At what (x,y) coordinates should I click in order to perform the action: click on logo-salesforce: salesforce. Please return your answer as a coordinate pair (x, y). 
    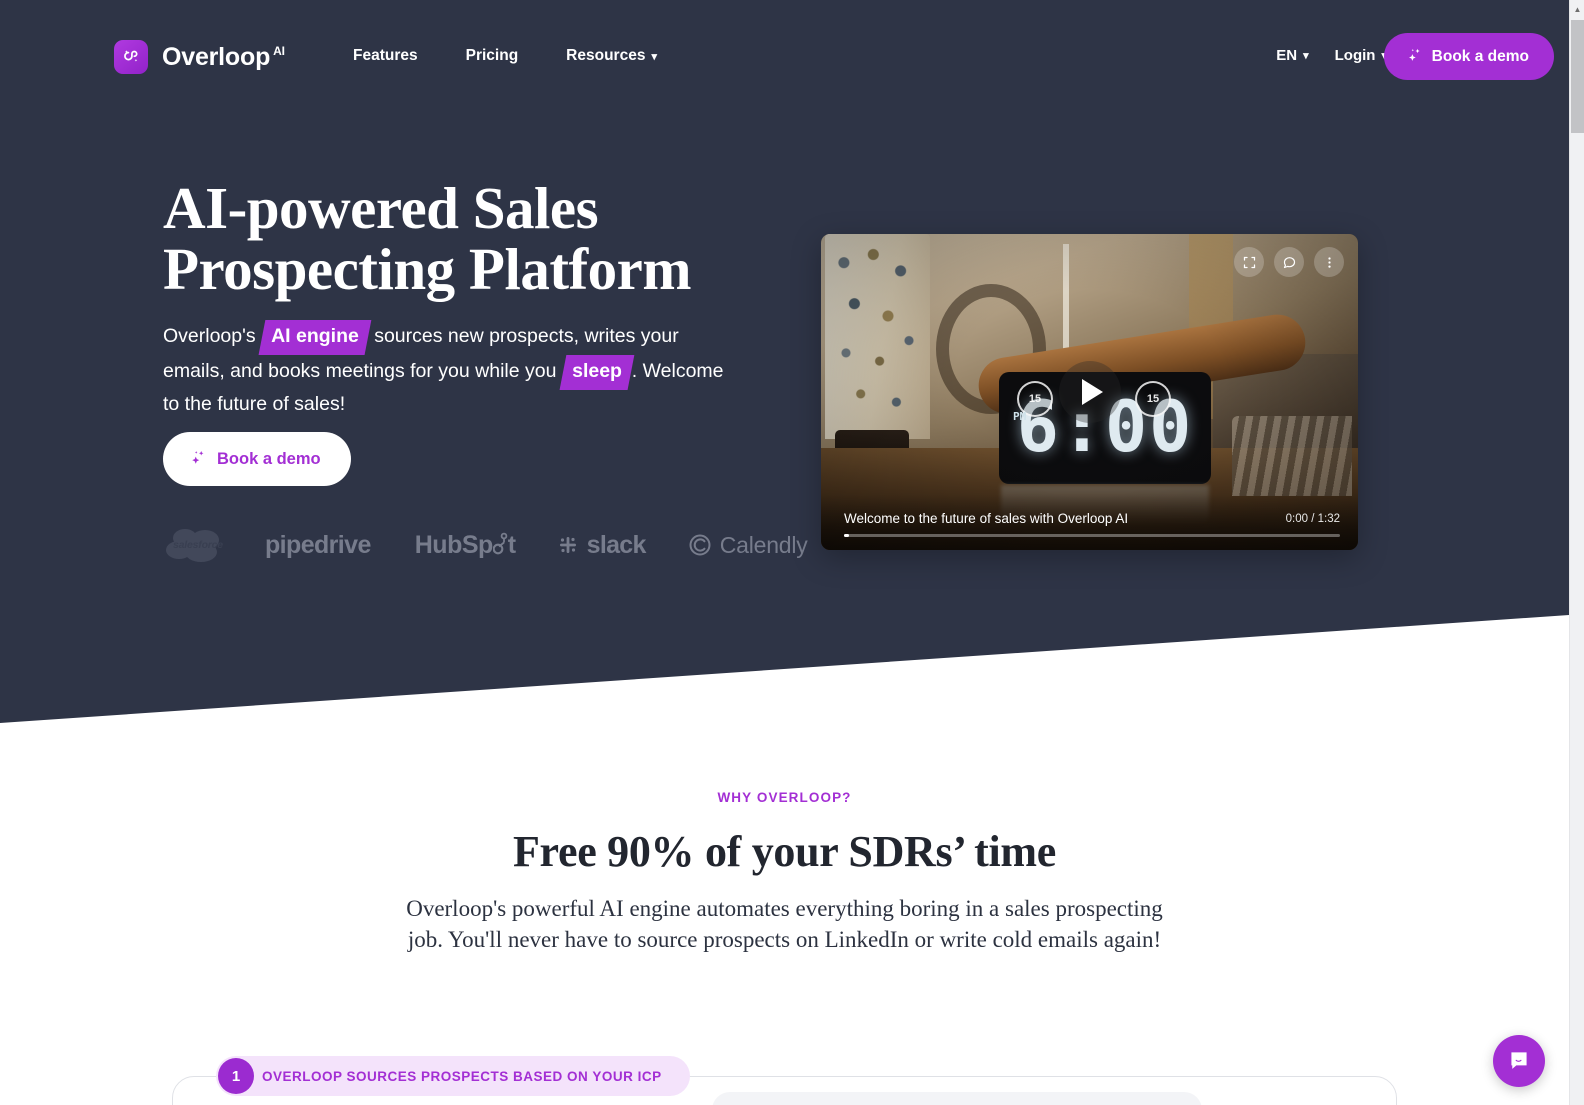
    Looking at the image, I should click on (196, 545).